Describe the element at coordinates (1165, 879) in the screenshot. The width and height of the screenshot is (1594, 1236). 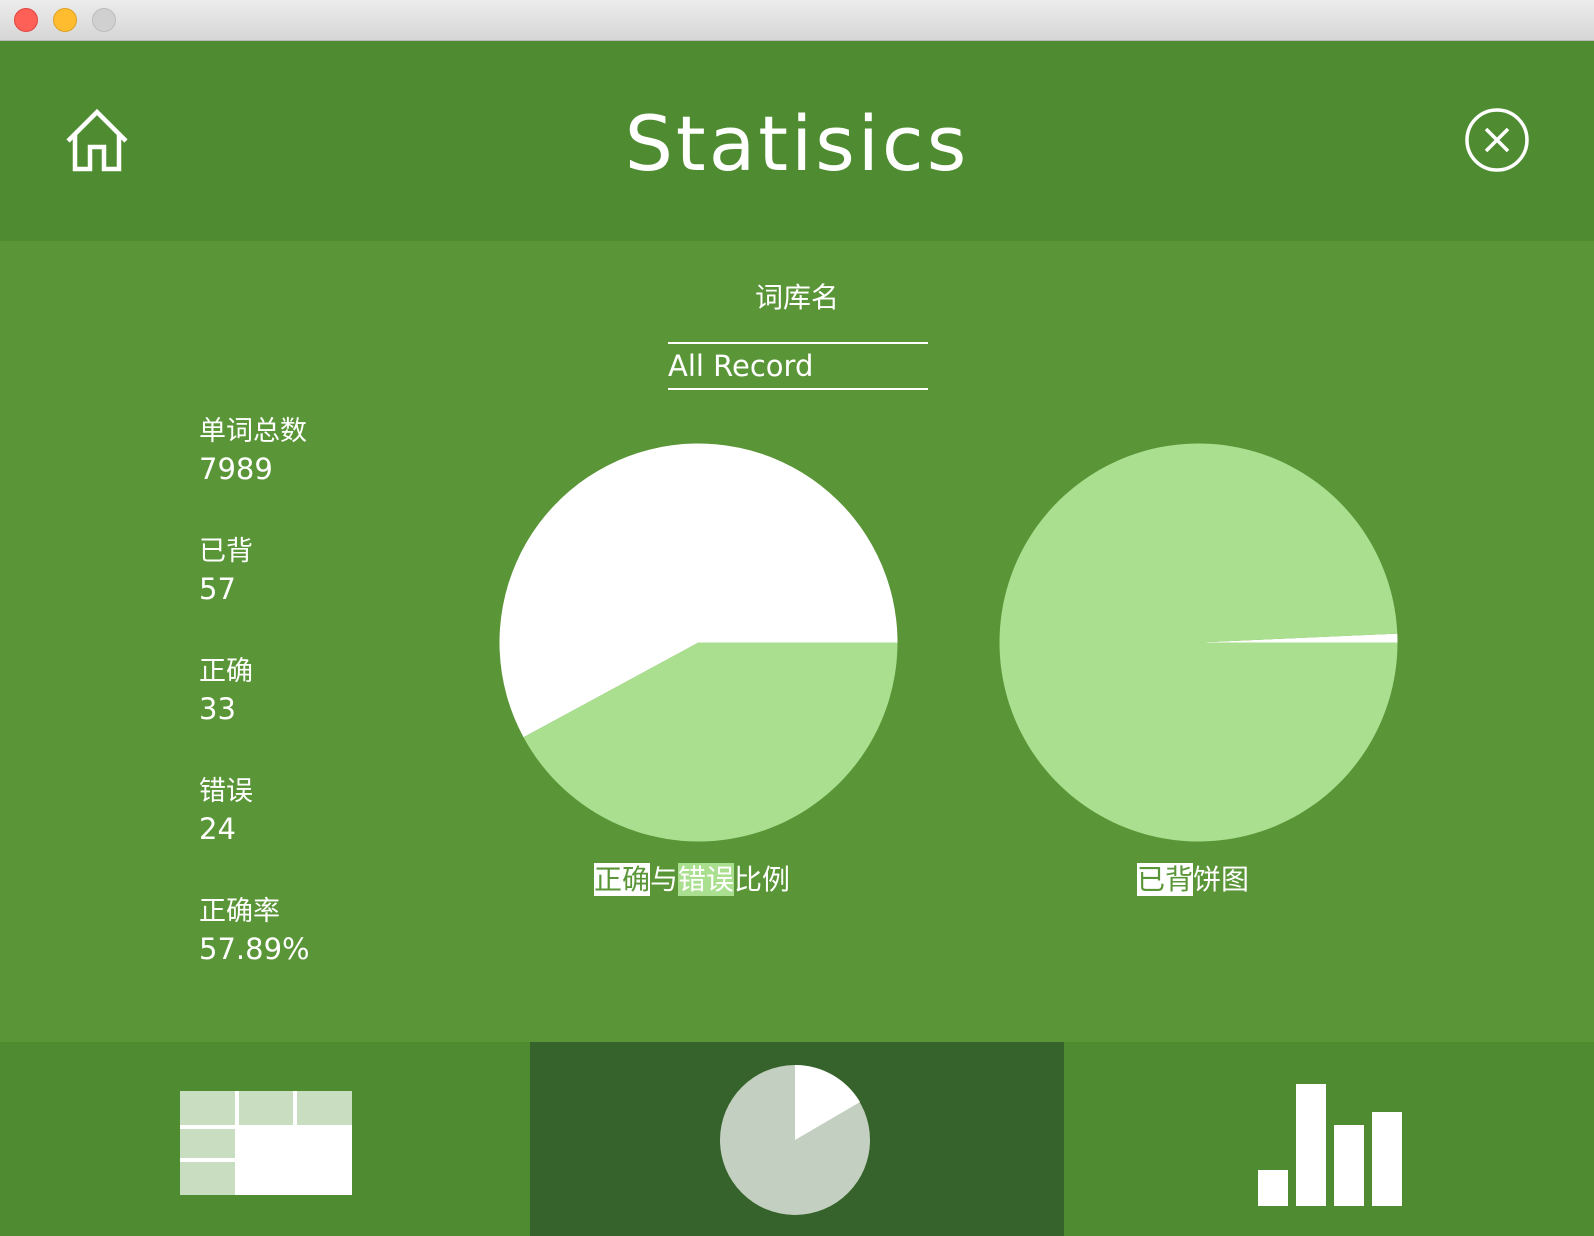
I see `caption-memorized: 已背` at that location.